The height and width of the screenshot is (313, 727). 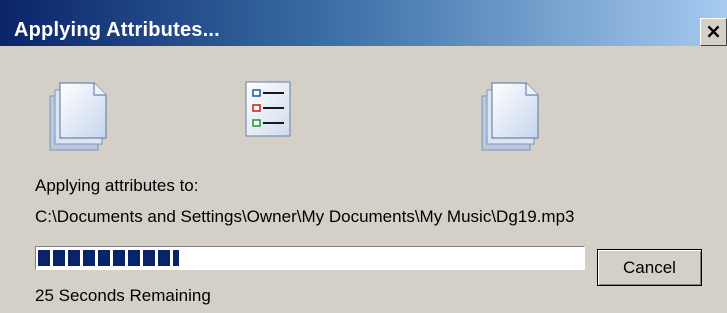 I want to click on attributes-checklist-icon, so click(x=268, y=109).